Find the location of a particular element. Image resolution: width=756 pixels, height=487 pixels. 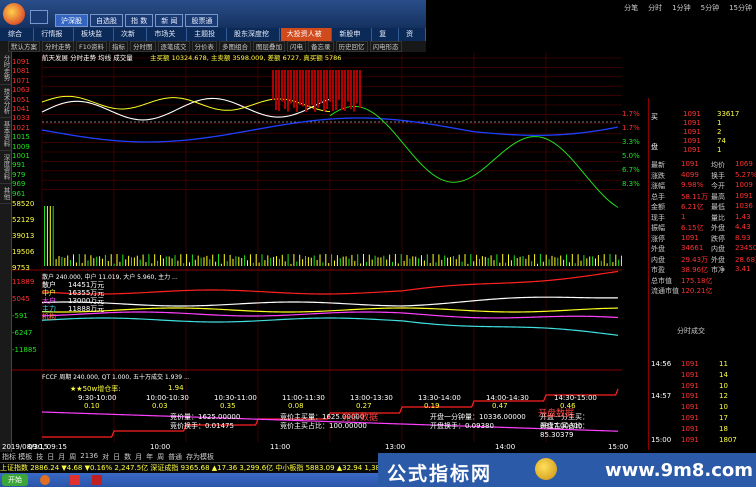

tick-row: 1091 is located at coordinates (690, 407).